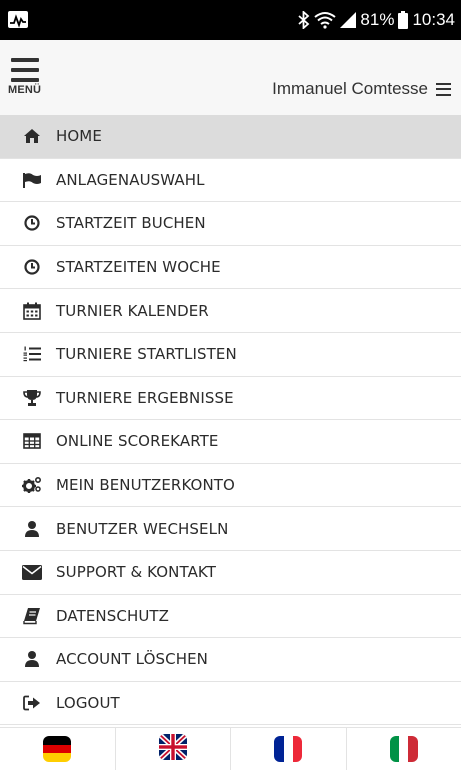 The width and height of the screenshot is (461, 770). What do you see at coordinates (32, 398) in the screenshot?
I see `trophy-icon` at bounding box center [32, 398].